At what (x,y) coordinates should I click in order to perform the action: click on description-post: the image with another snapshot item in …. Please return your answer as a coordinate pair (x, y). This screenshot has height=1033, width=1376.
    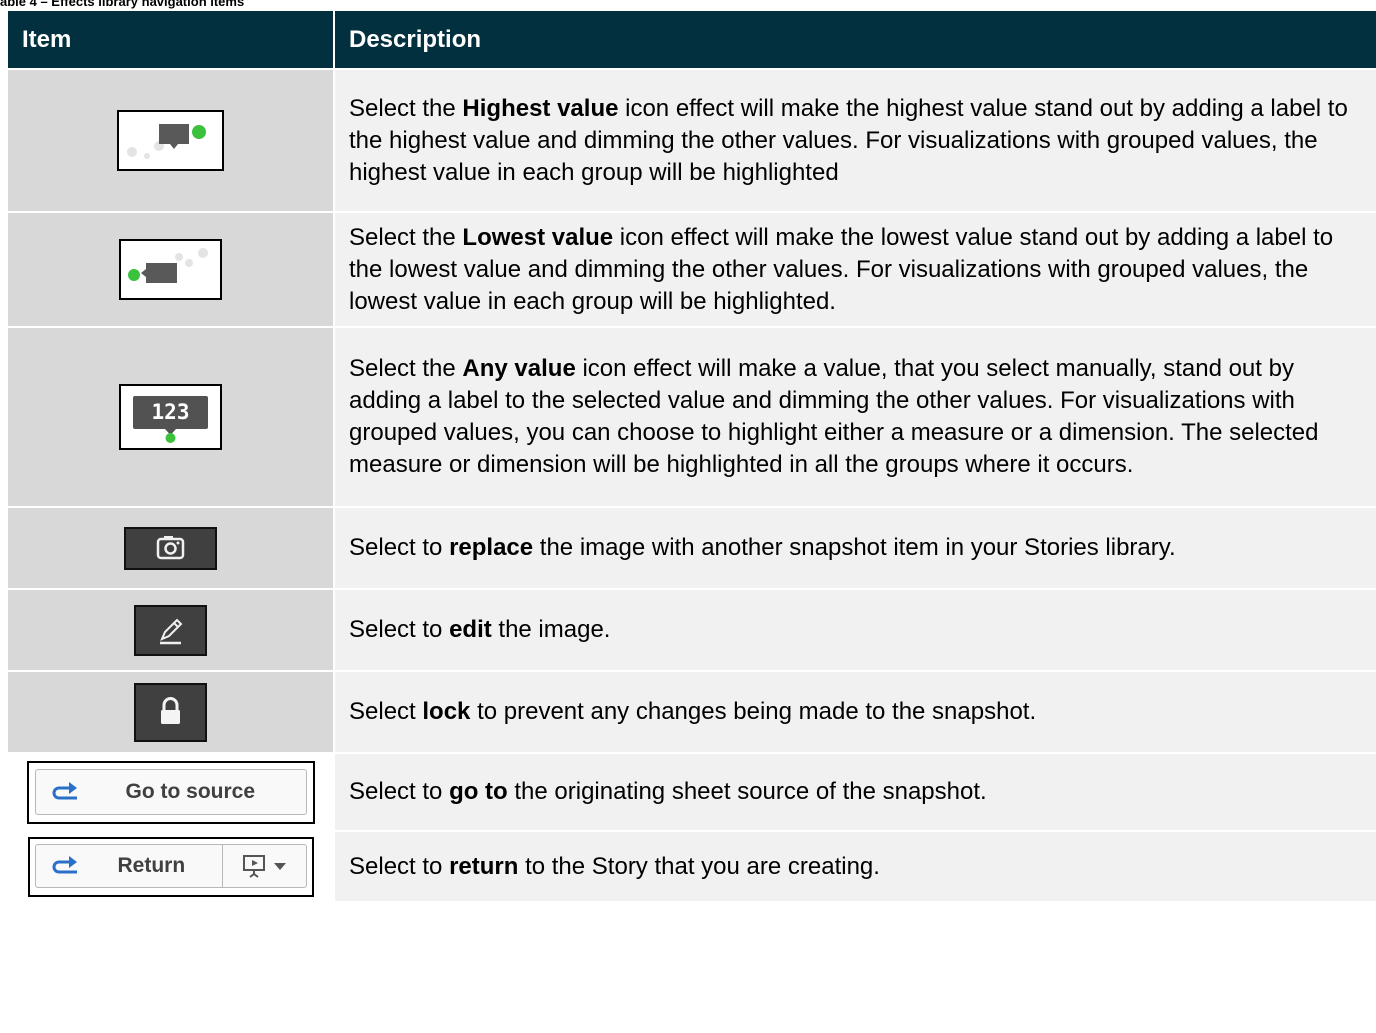
    Looking at the image, I should click on (854, 547).